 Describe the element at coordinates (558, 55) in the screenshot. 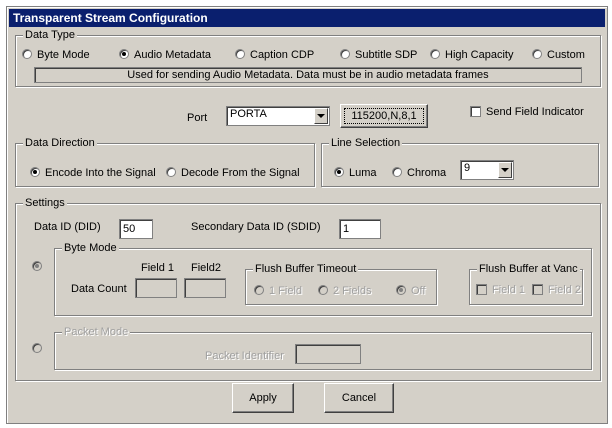

I see `data-type-option-custom: Custom` at that location.